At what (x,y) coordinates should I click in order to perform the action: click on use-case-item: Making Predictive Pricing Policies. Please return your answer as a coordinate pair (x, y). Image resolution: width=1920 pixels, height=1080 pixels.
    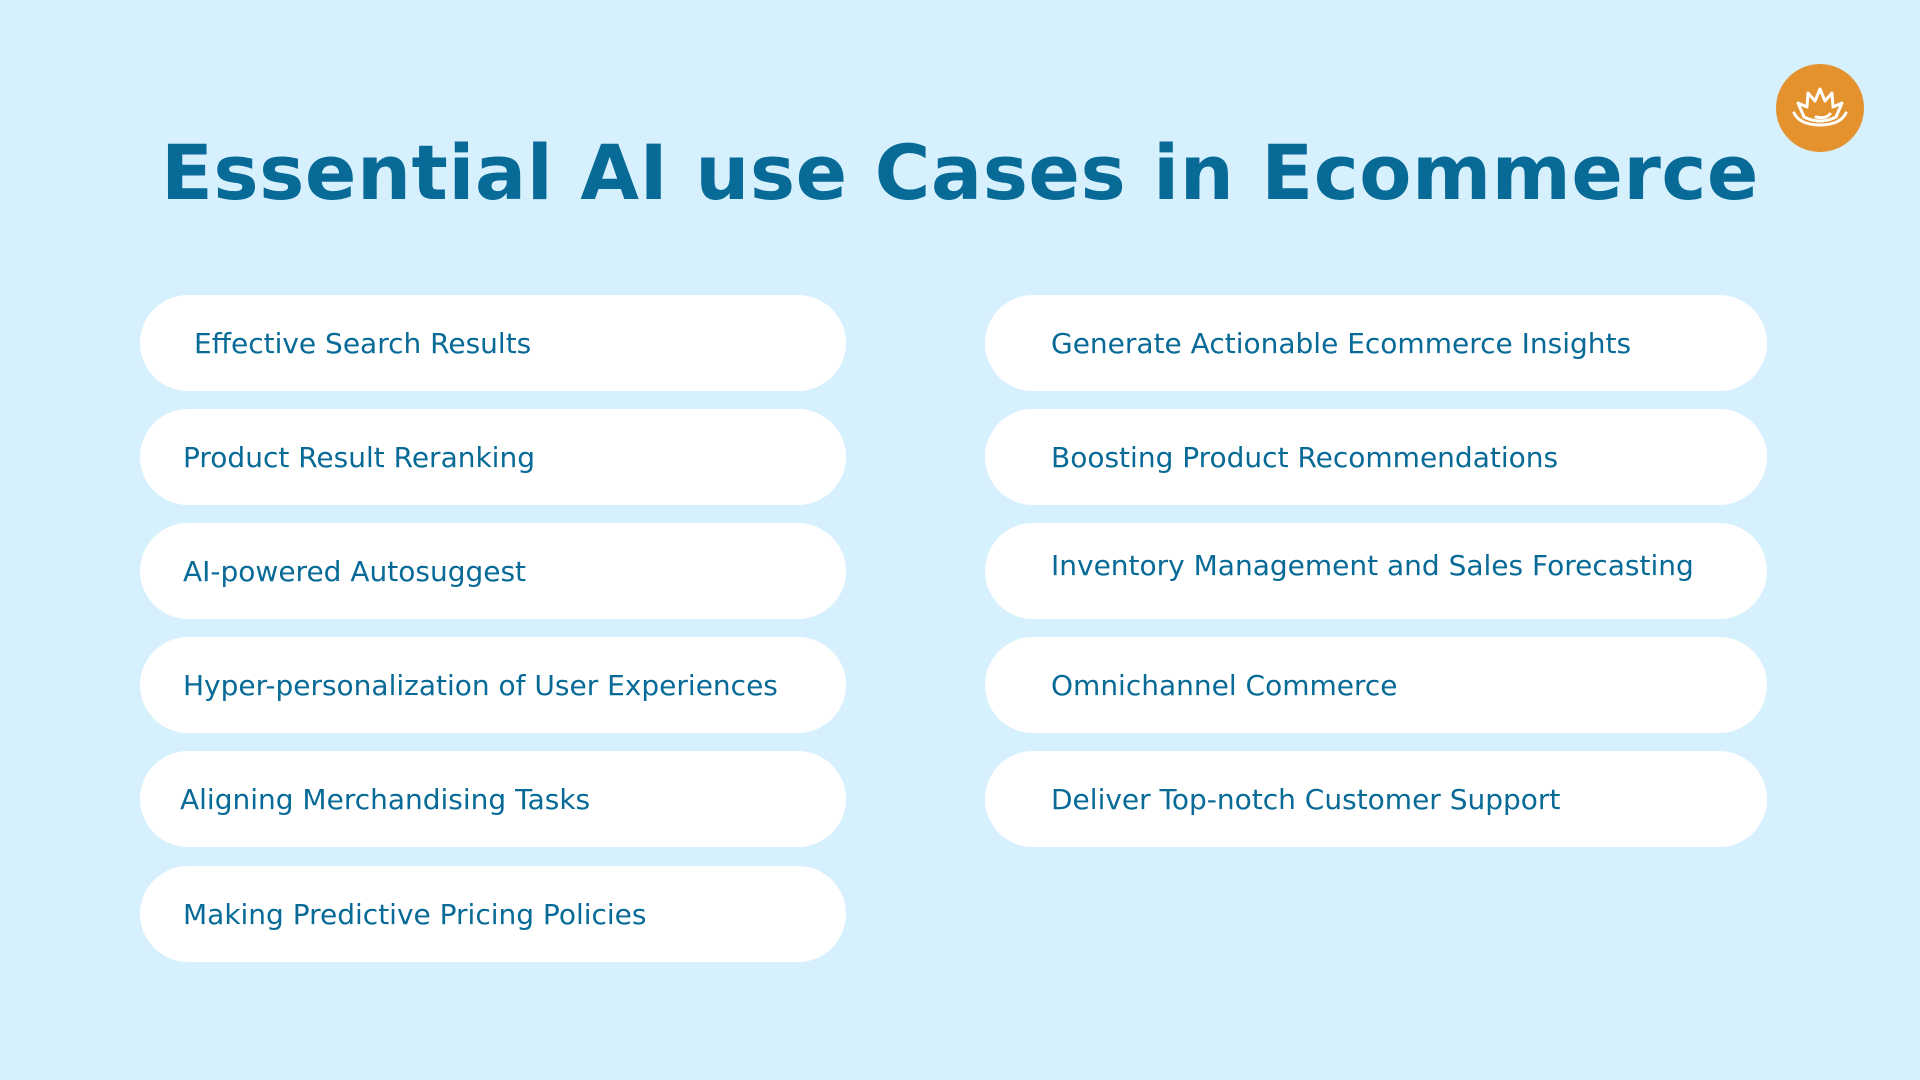
    Looking at the image, I should click on (493, 914).